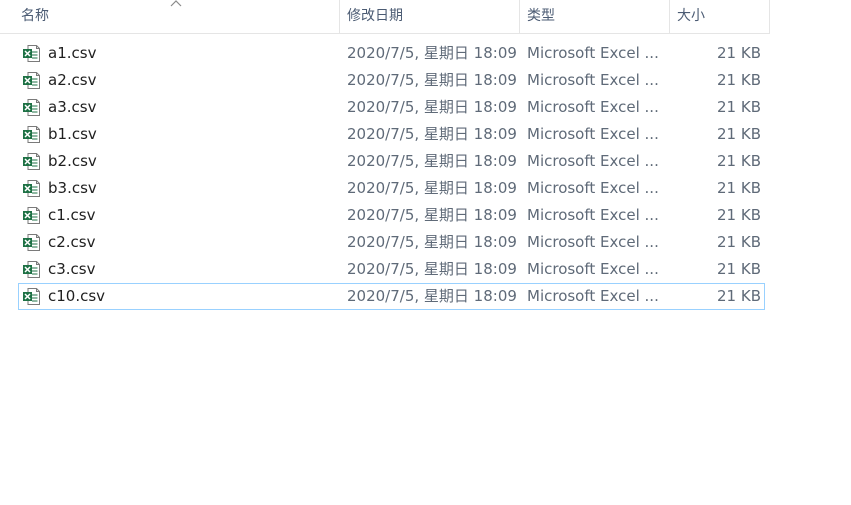 This screenshot has width=851, height=505. I want to click on file-name: c3.csv, so click(72, 269).